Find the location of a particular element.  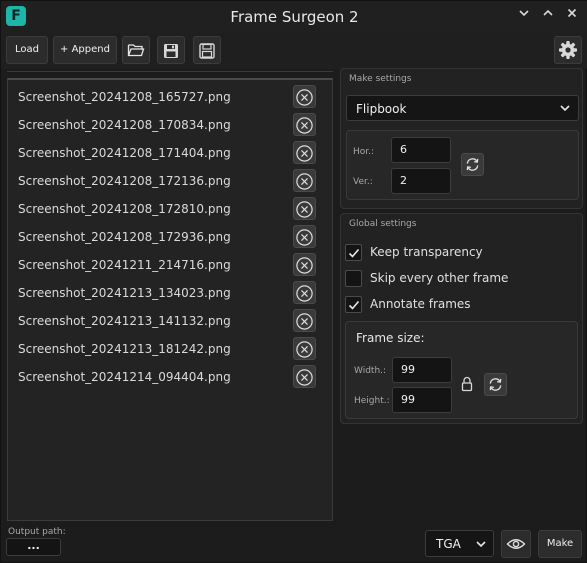

minimize-button is located at coordinates (524, 16).